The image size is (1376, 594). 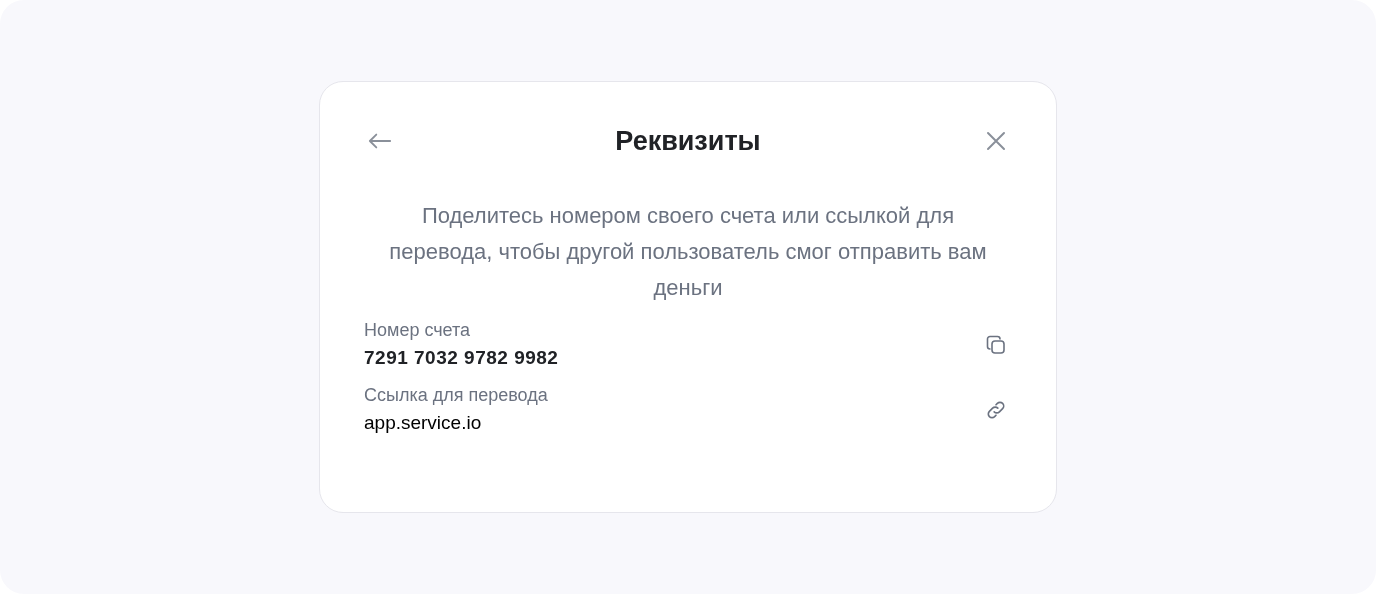 I want to click on description-text: Поделитесь номером своего счета или ссылкой для перевода, чтобы другой пользователь смог отправить вам деньги, so click(x=688, y=252).